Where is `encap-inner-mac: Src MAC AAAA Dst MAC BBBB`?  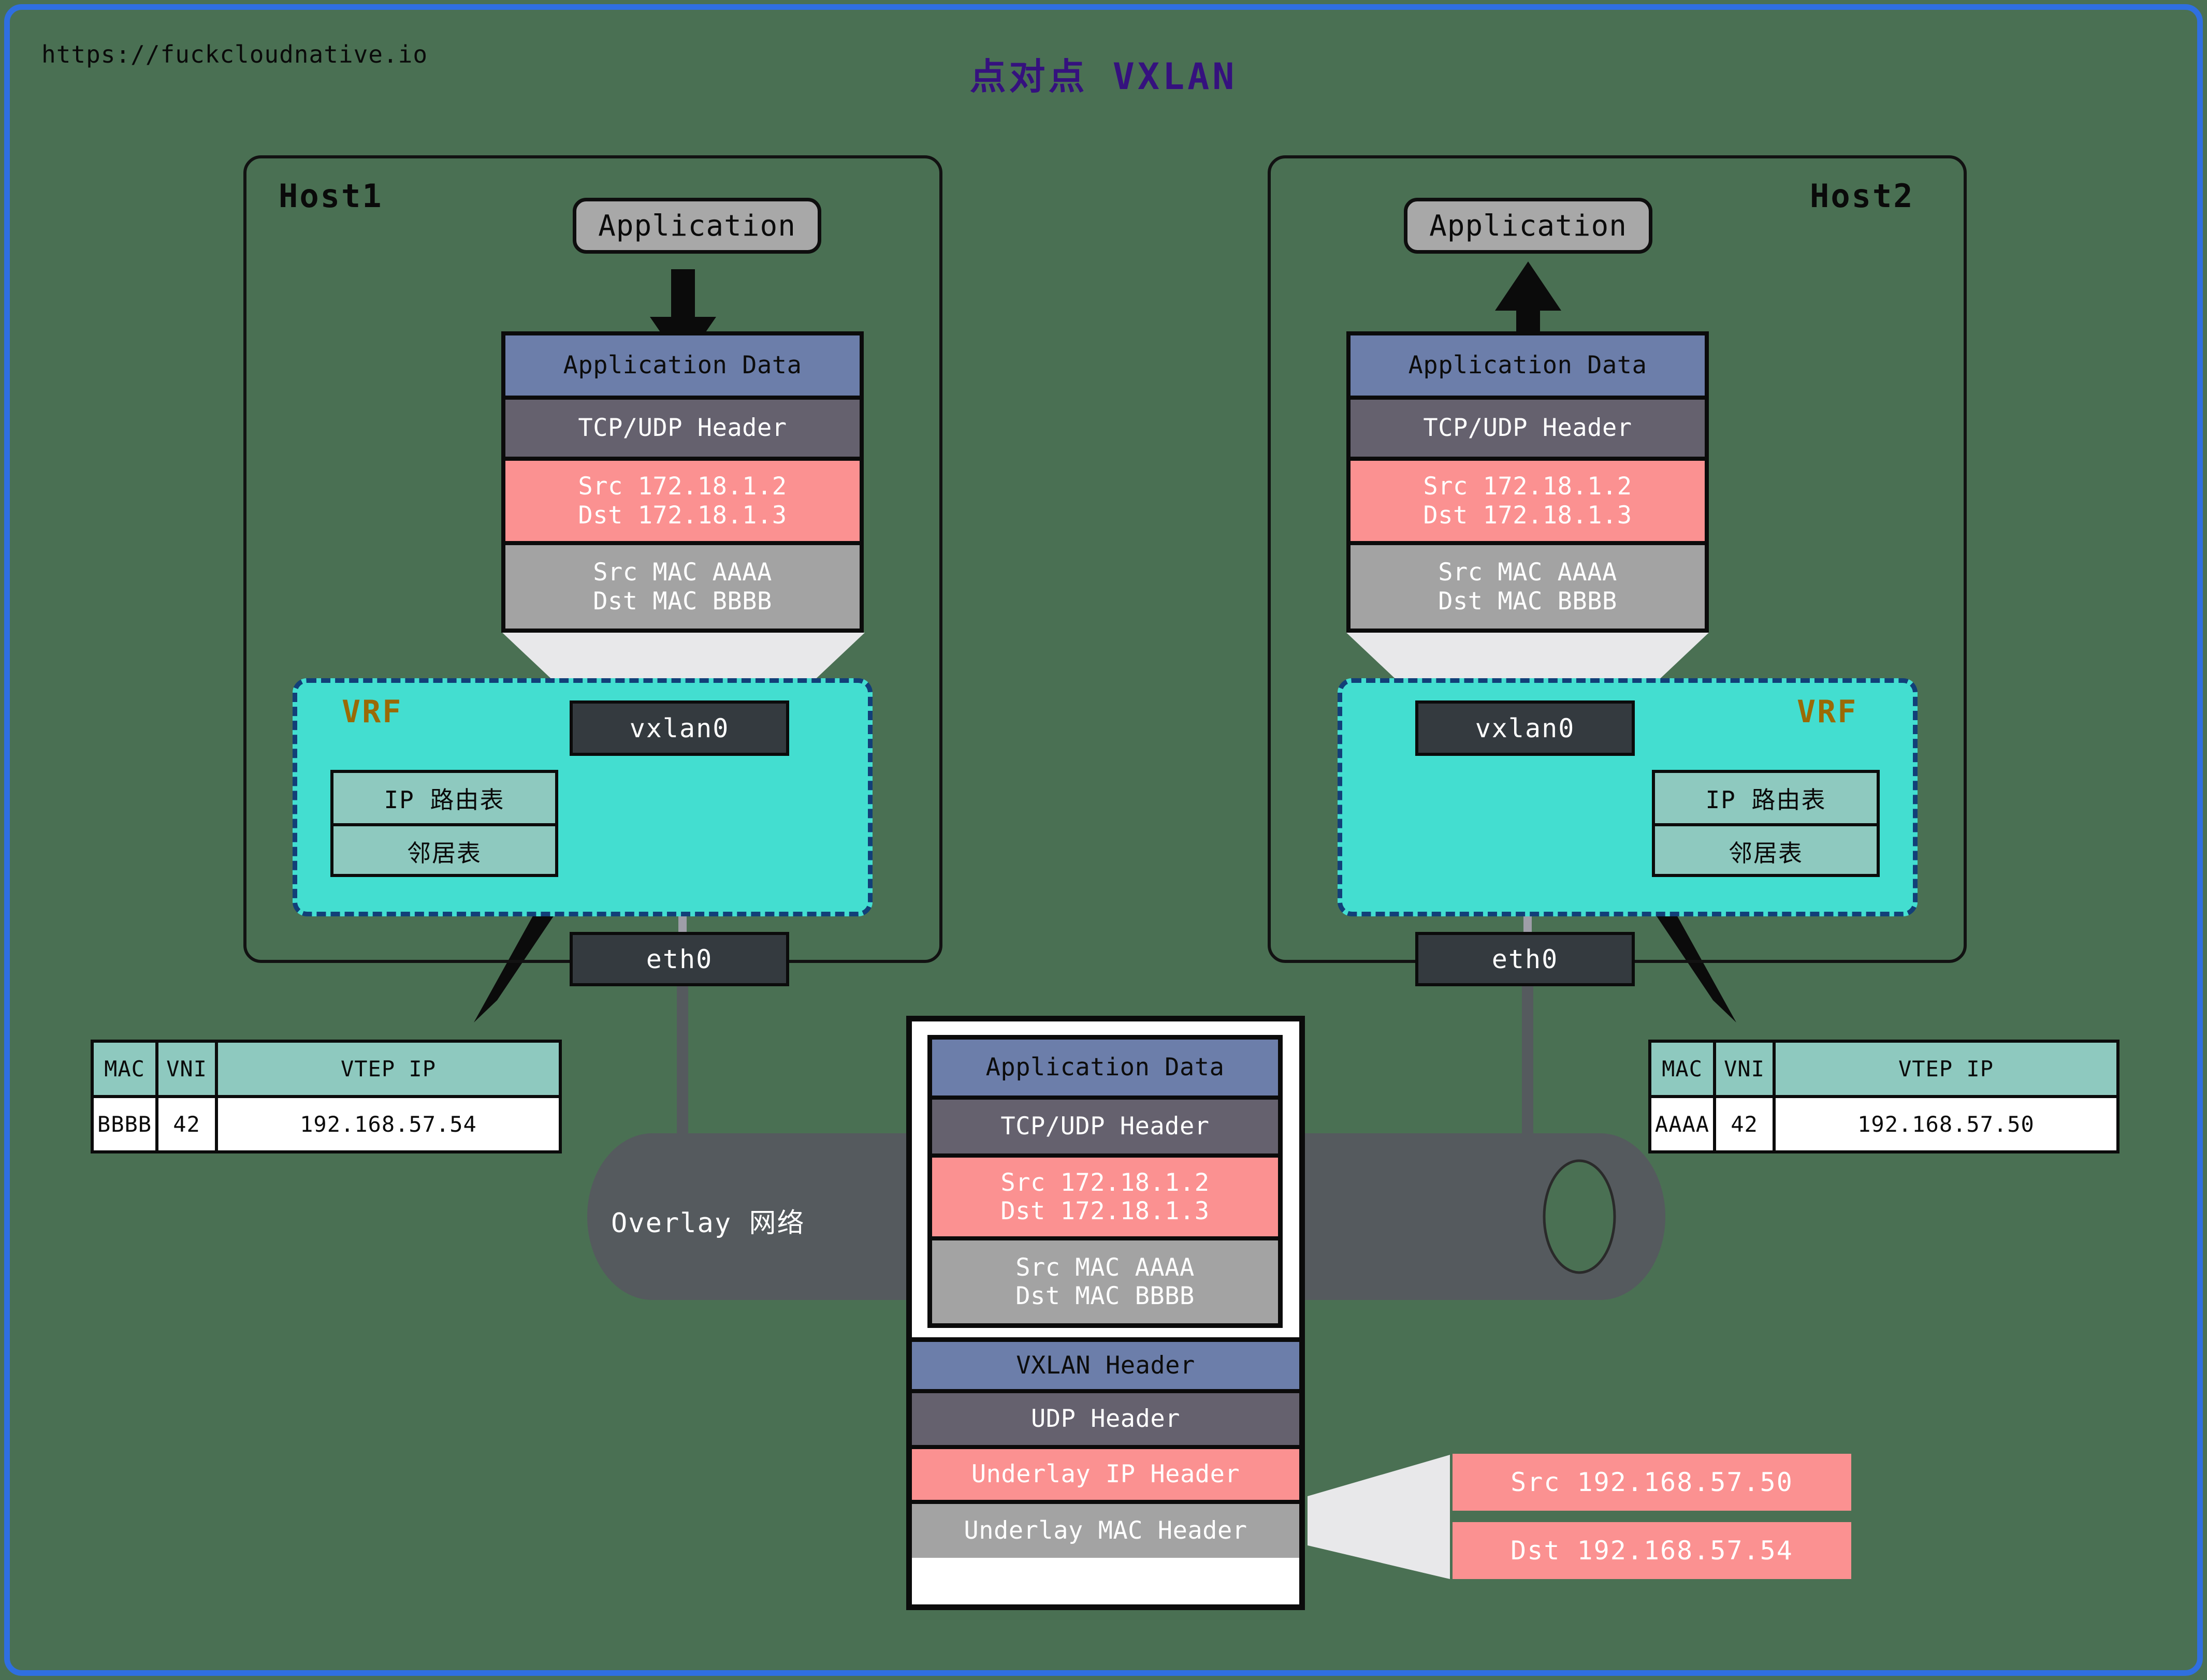
encap-inner-mac: Src MAC AAAA Dst MAC BBBB is located at coordinates (1105, 1281).